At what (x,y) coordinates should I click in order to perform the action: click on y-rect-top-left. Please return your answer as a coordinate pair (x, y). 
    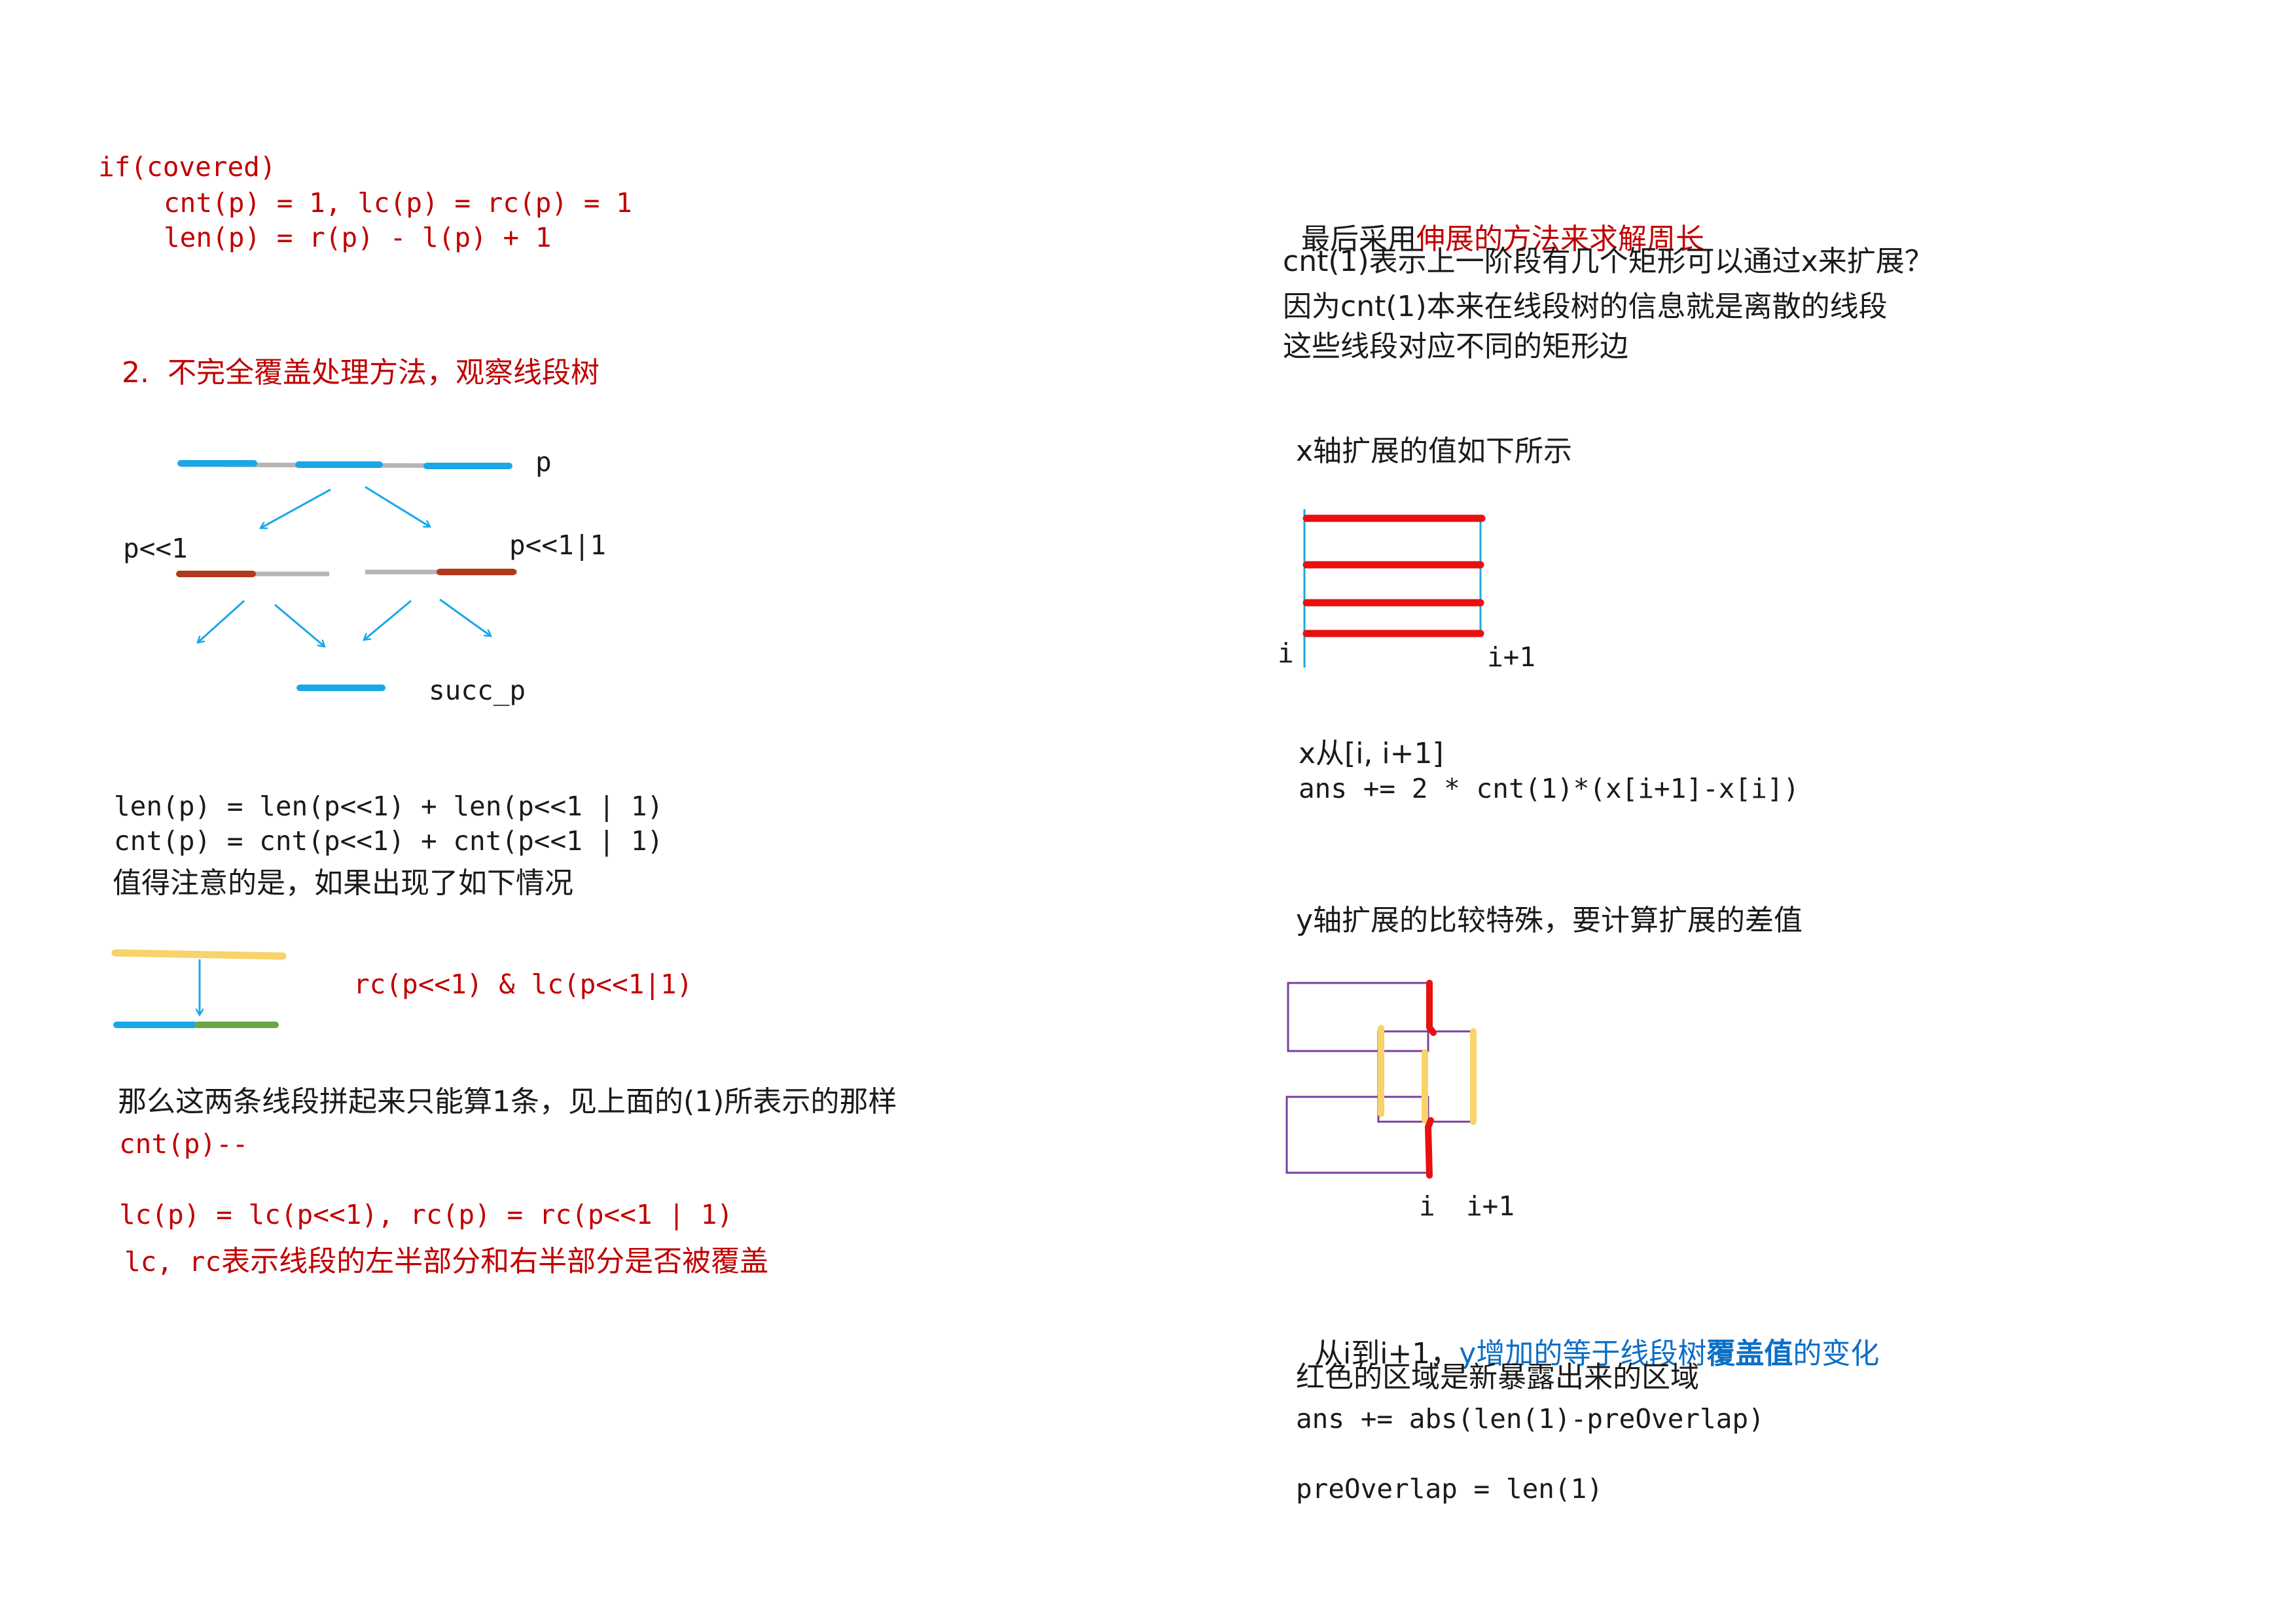
    Looking at the image, I should click on (1358, 1017).